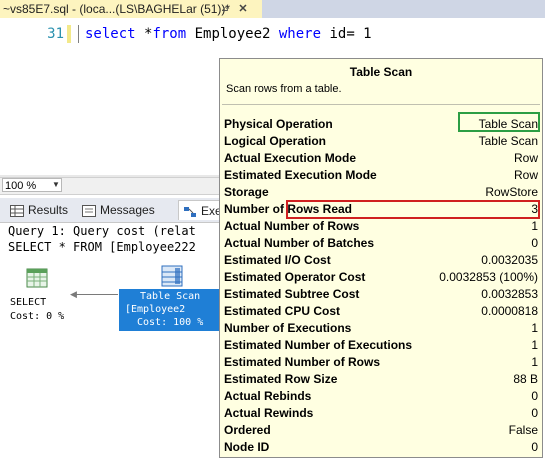  What do you see at coordinates (268, 396) in the screenshot?
I see `tooltip-row-label: Actual Rebinds` at bounding box center [268, 396].